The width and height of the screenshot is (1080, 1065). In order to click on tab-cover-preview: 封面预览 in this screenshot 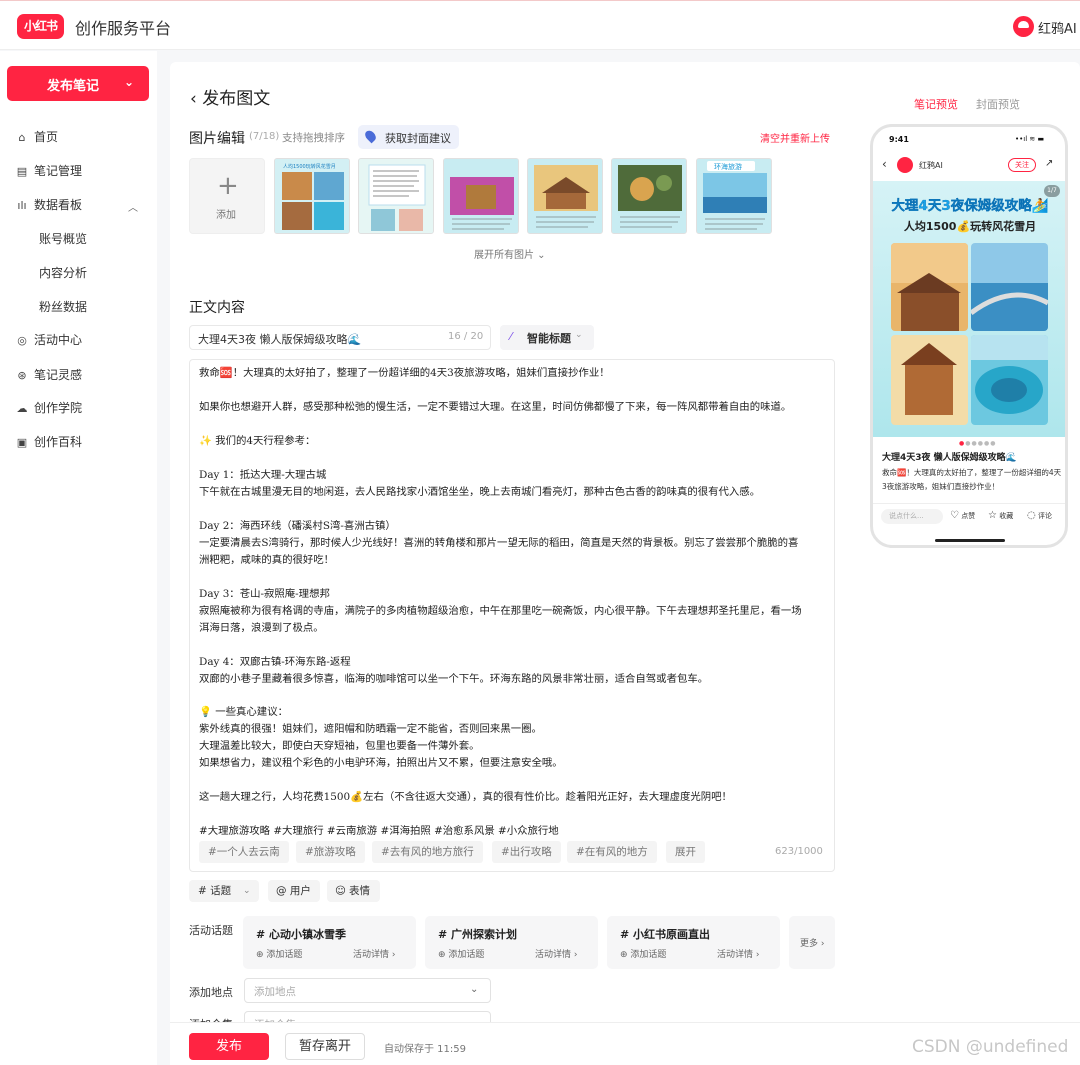, I will do `click(998, 104)`.